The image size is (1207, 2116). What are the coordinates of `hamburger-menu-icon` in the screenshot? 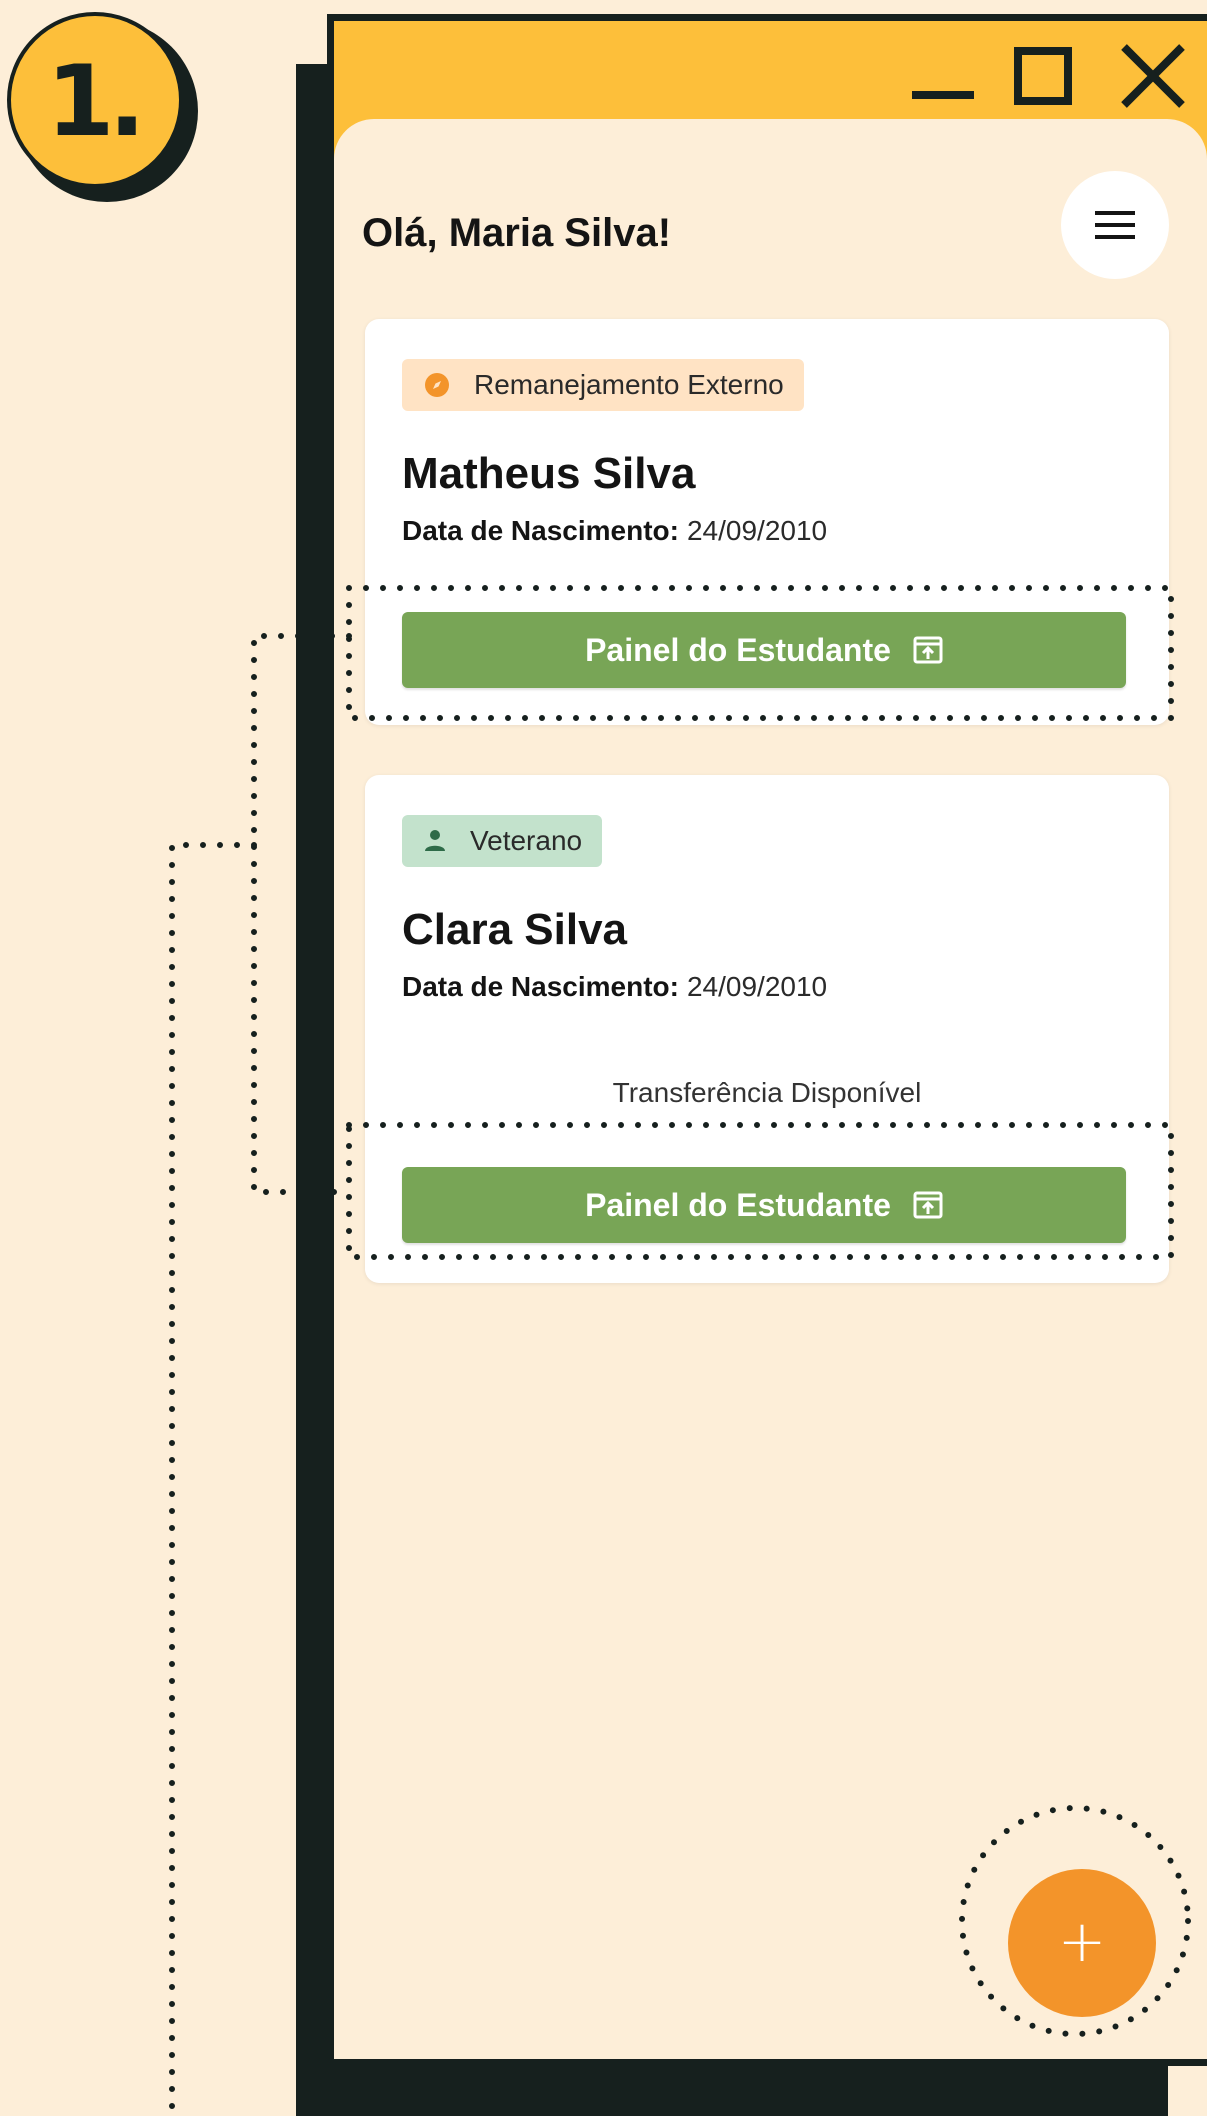 It's located at (1115, 225).